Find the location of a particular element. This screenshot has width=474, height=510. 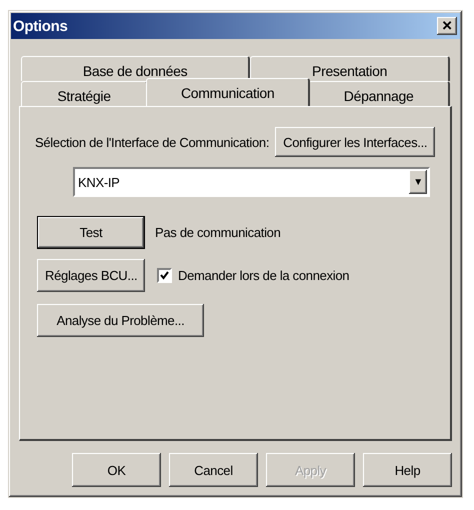

dialog-button: Cancel is located at coordinates (213, 470).